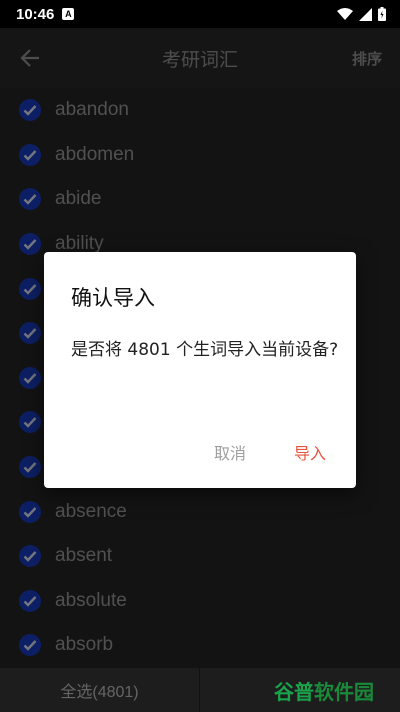  What do you see at coordinates (113, 298) in the screenshot?
I see `dialog-title: 确认导入` at bounding box center [113, 298].